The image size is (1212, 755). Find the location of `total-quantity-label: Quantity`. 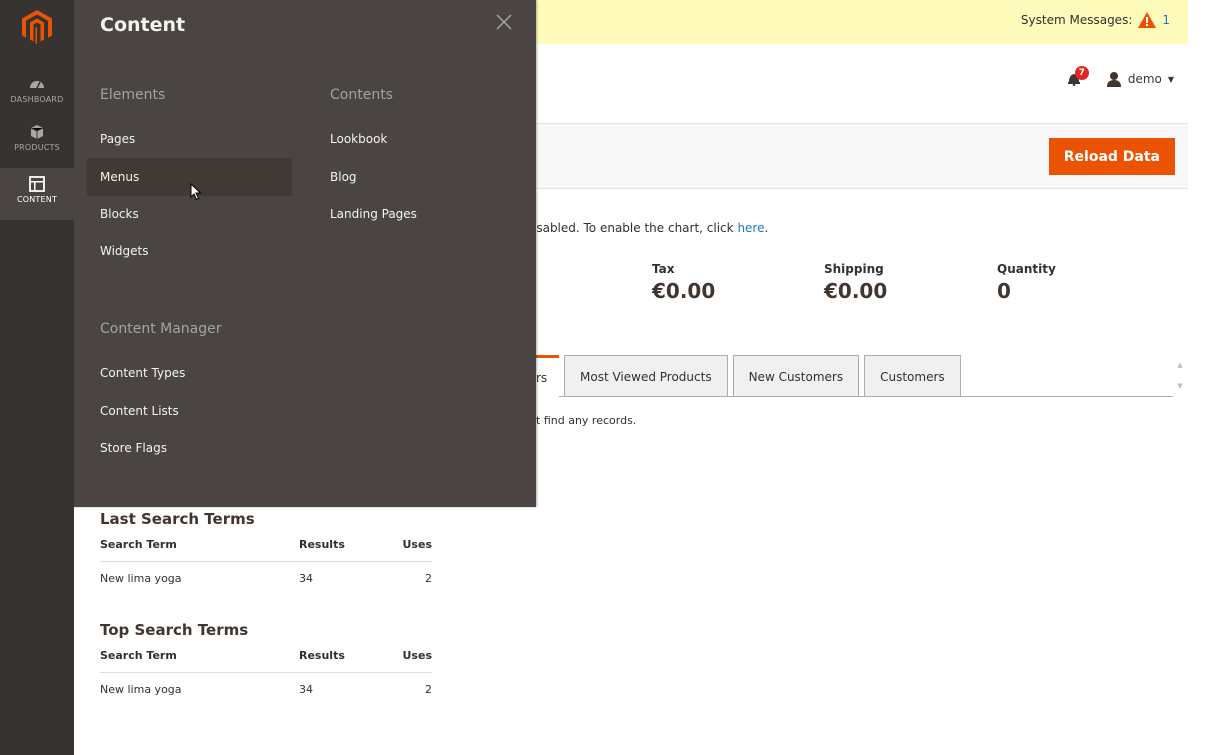

total-quantity-label: Quantity is located at coordinates (1026, 269).